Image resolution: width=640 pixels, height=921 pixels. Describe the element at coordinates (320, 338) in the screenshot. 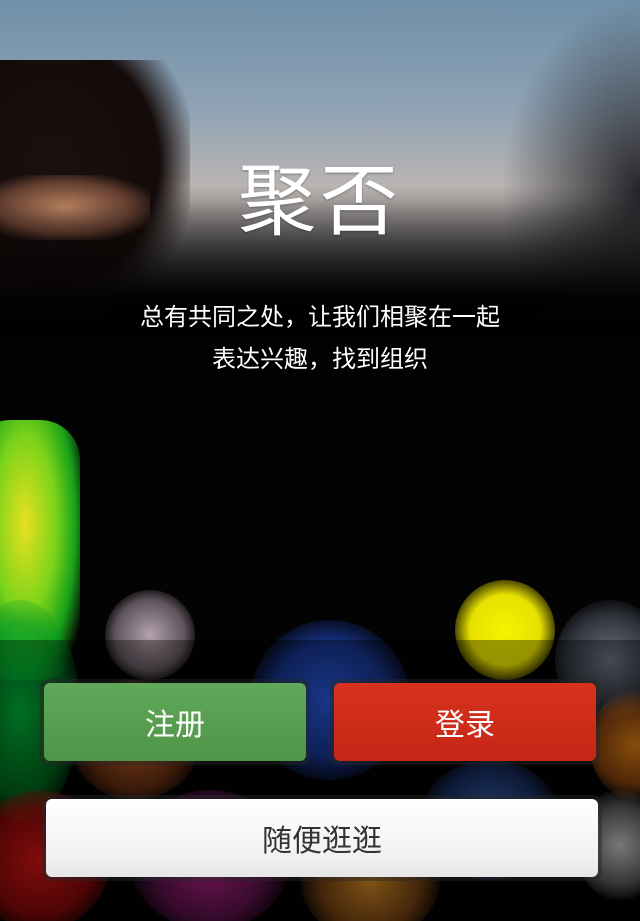

I see `tagline: 总有共同之处，让我们相聚在一起 表达兴趣，找到组织` at that location.